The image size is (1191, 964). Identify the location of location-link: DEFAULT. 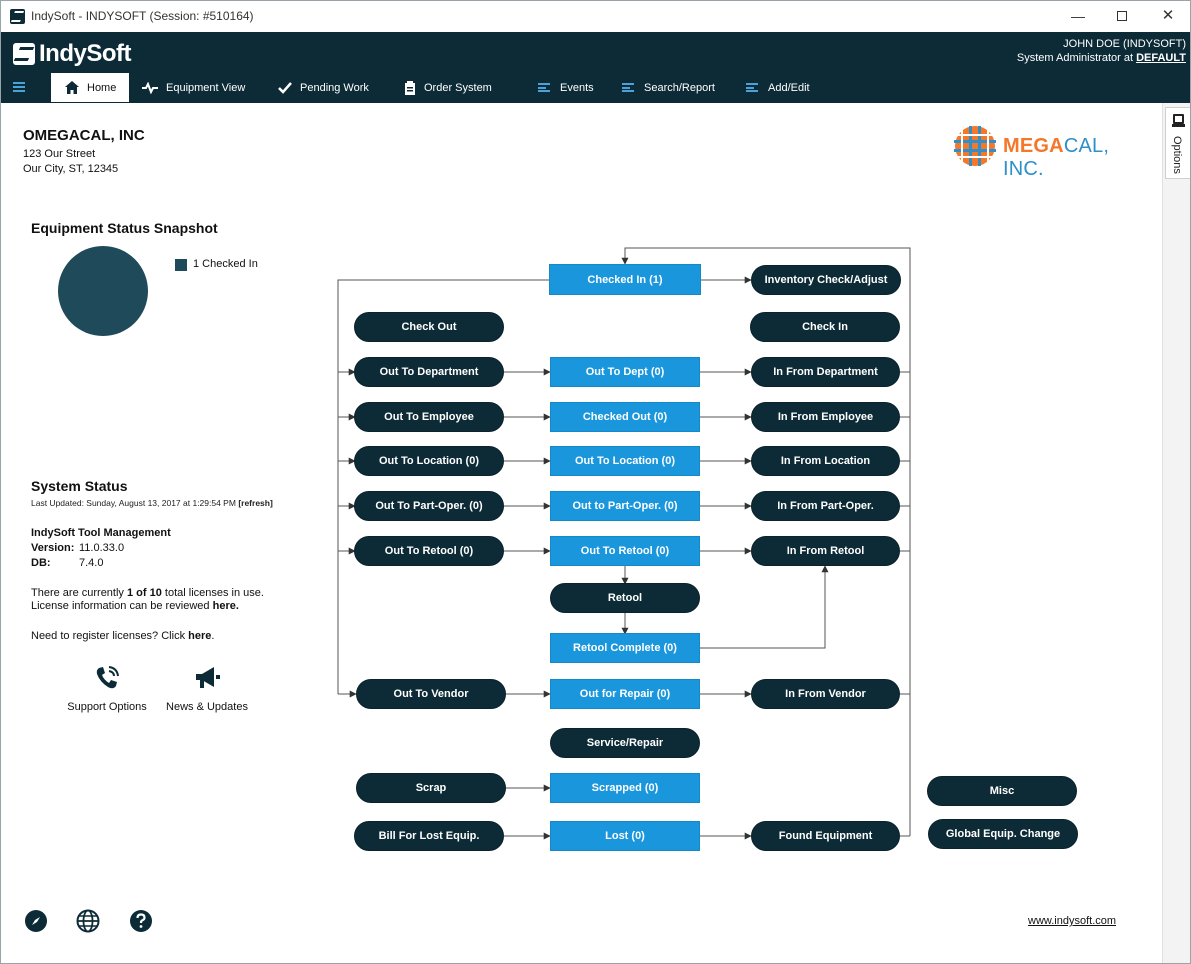
(1161, 58).